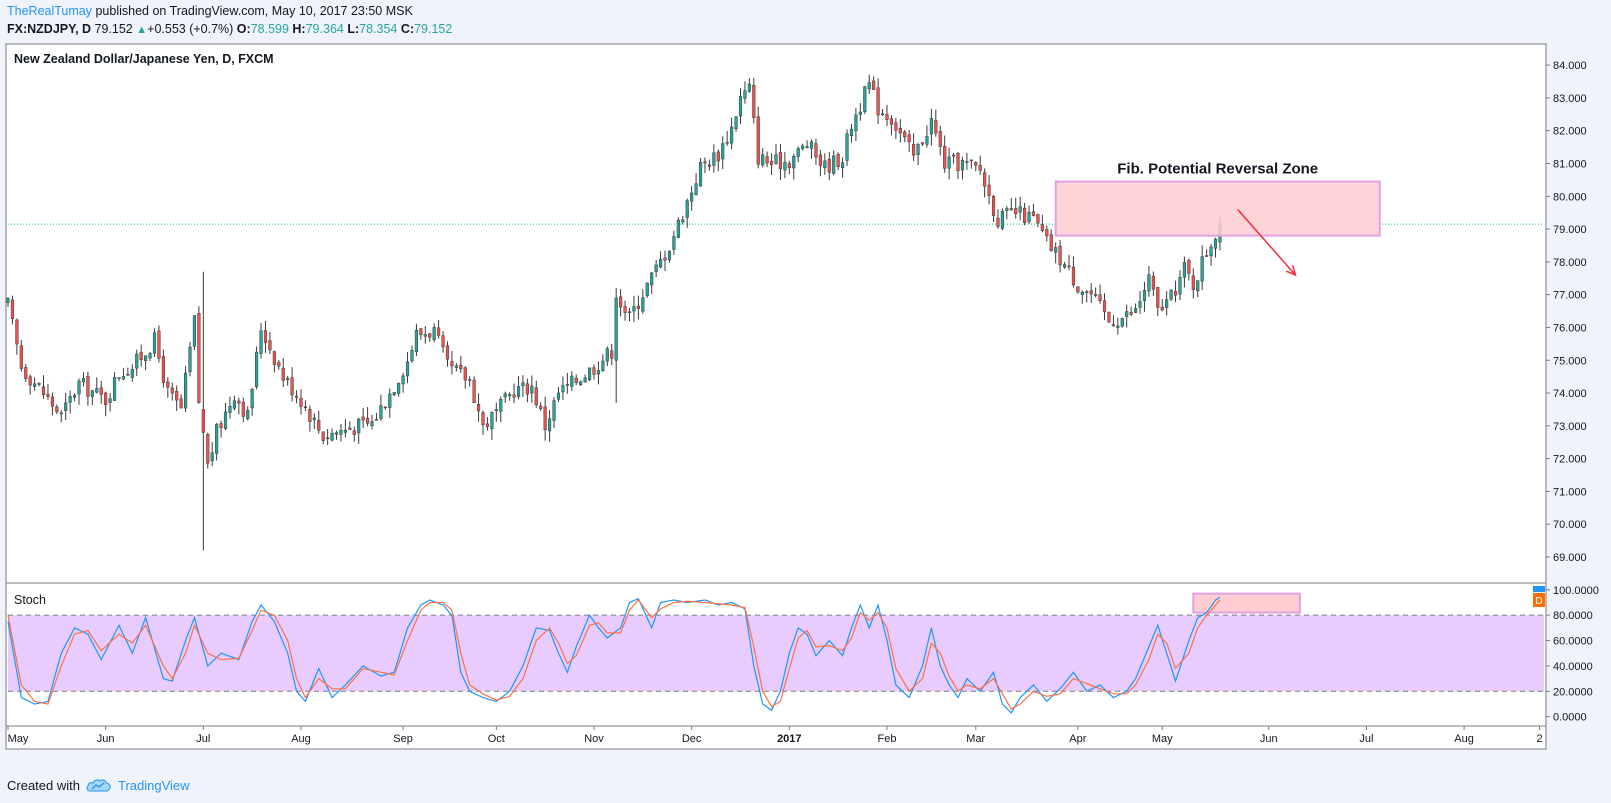  What do you see at coordinates (243, 29) in the screenshot?
I see `open-label: O:` at bounding box center [243, 29].